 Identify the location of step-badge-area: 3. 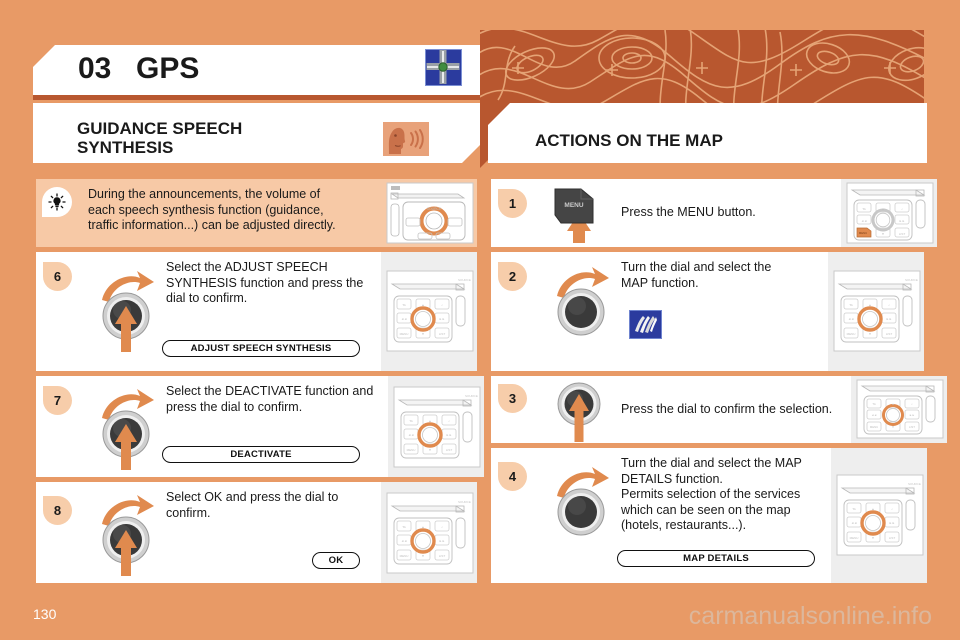
(517, 409).